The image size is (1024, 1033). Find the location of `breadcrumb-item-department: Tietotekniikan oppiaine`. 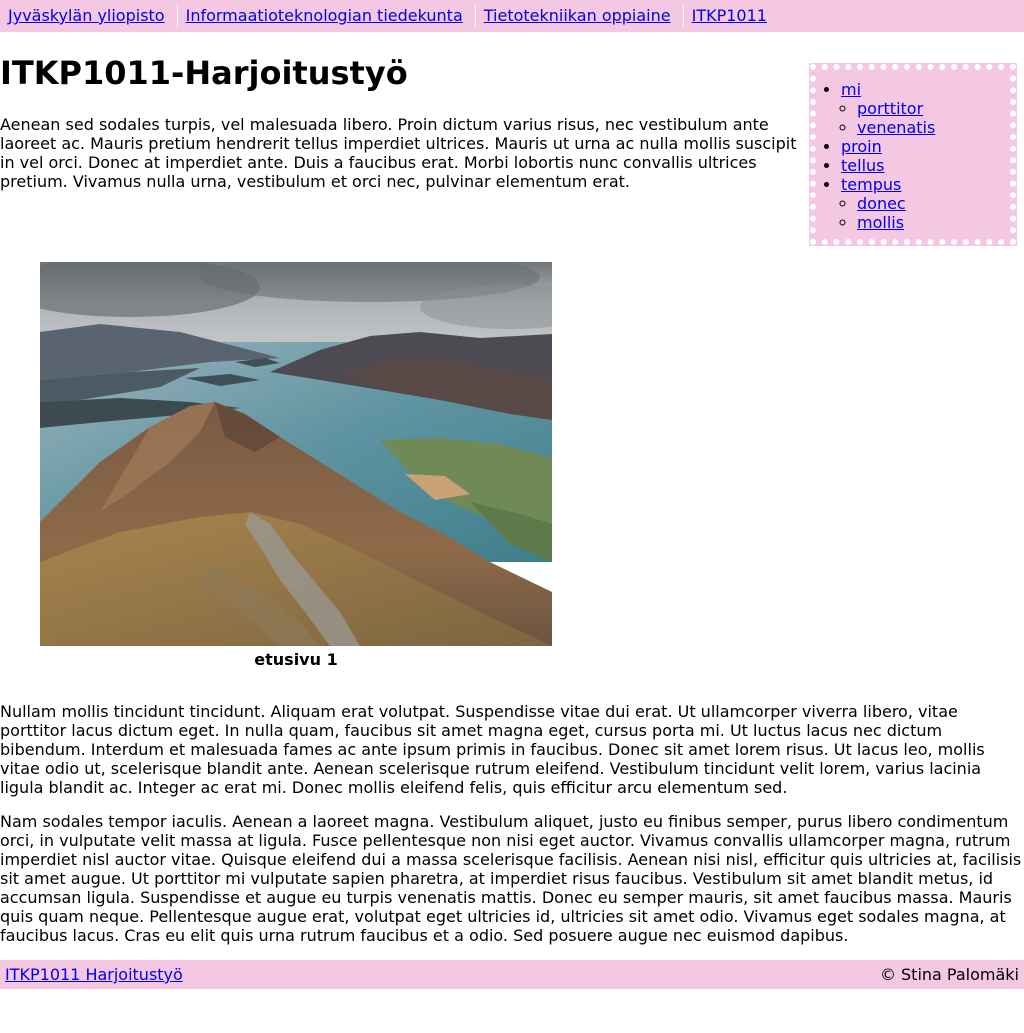

breadcrumb-item-department: Tietotekniikan oppiaine is located at coordinates (576, 16).